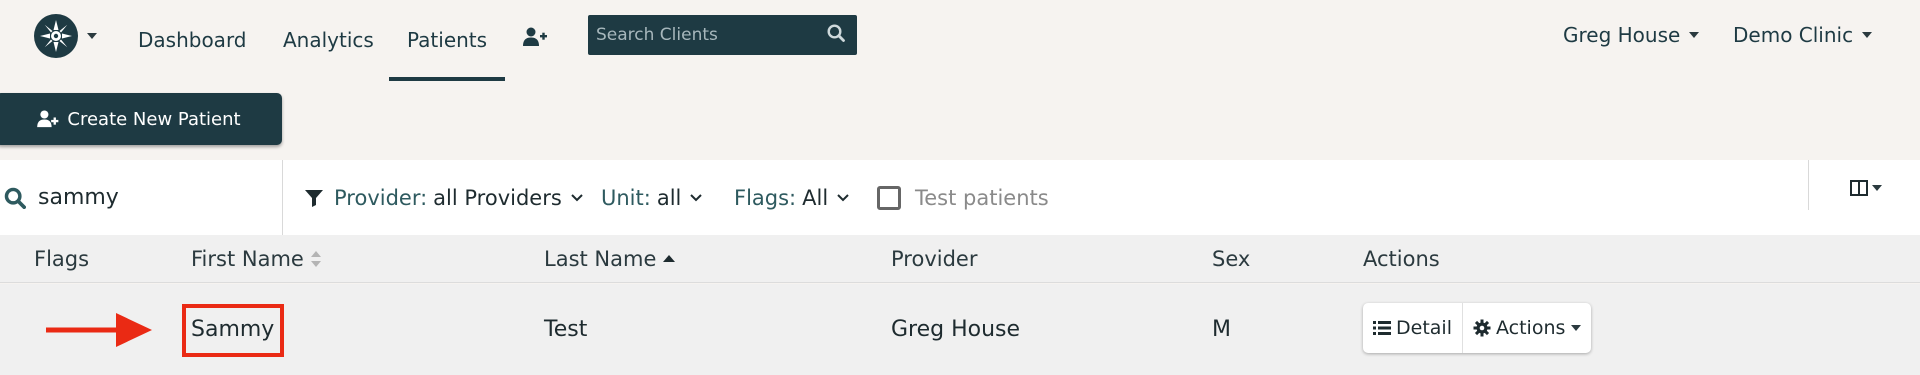 This screenshot has height=375, width=1920. Describe the element at coordinates (1793, 35) in the screenshot. I see `clinic-name: Demo Clinic` at that location.